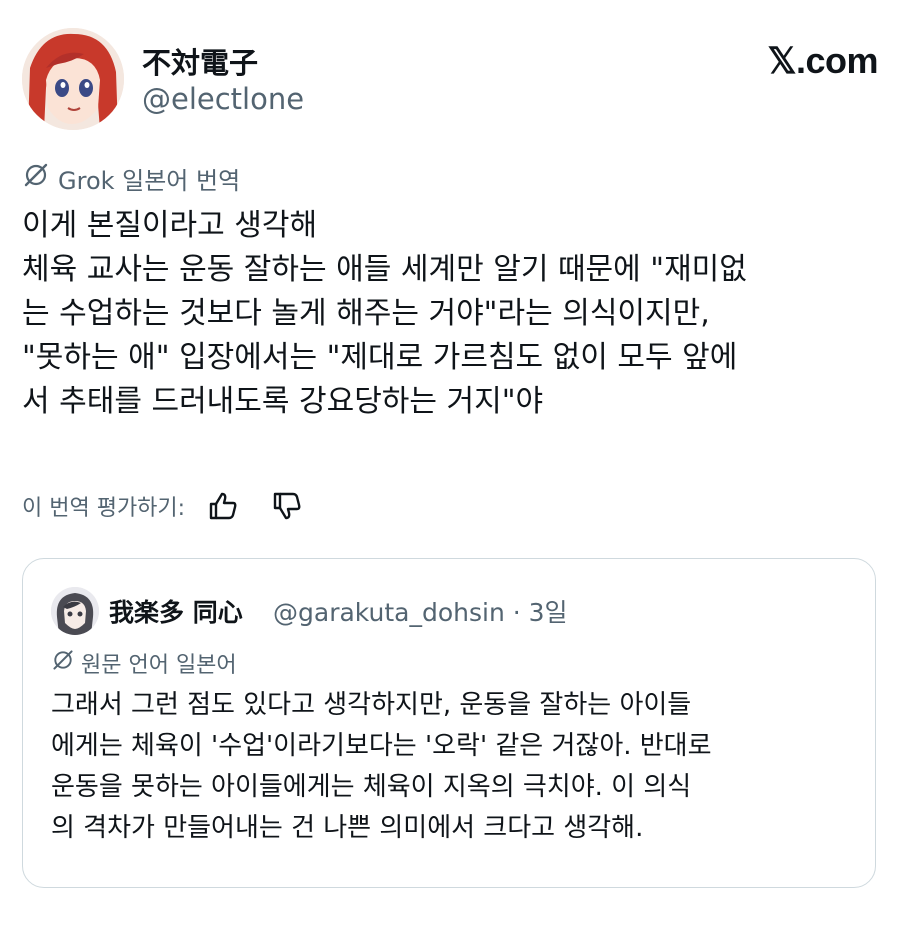 This screenshot has height=927, width=900. What do you see at coordinates (159, 665) in the screenshot?
I see `original-language-label: 원문 언어 일본어` at bounding box center [159, 665].